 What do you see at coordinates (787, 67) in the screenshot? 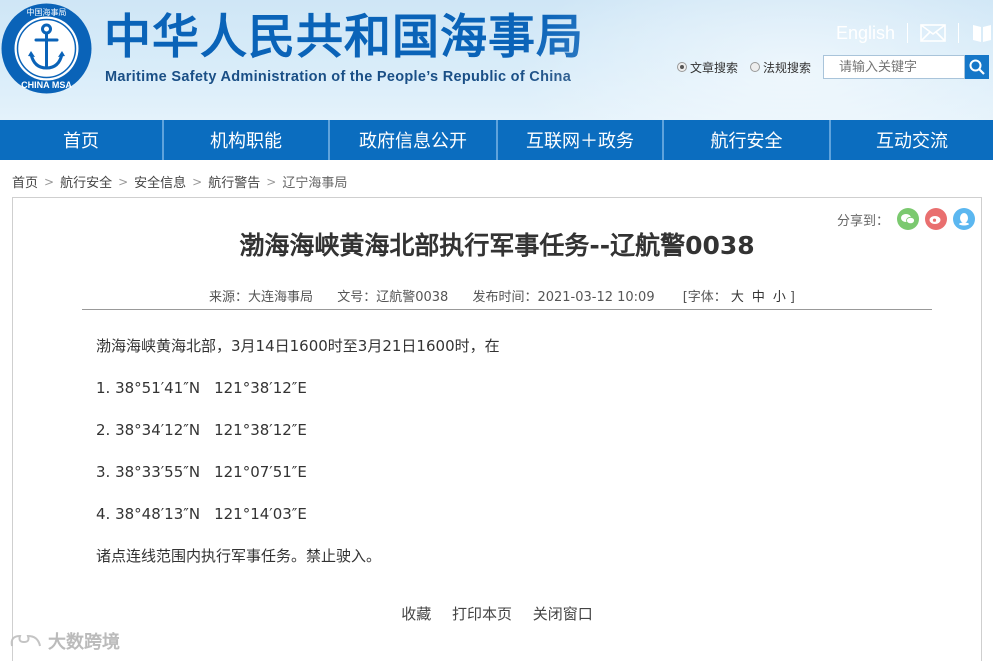
I see `search-option-label: 法规搜索` at bounding box center [787, 67].